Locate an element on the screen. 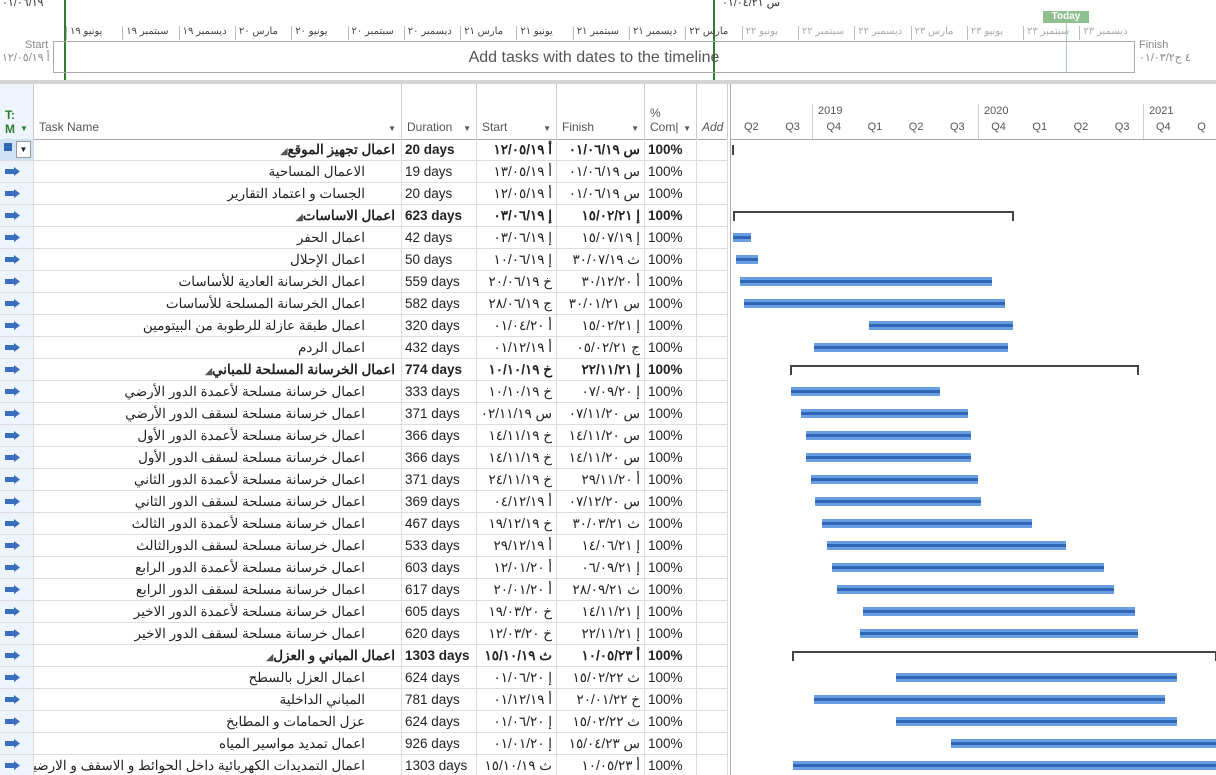 Image resolution: width=1216 pixels, height=775 pixels. duration-cell: 620 days is located at coordinates (439, 633).